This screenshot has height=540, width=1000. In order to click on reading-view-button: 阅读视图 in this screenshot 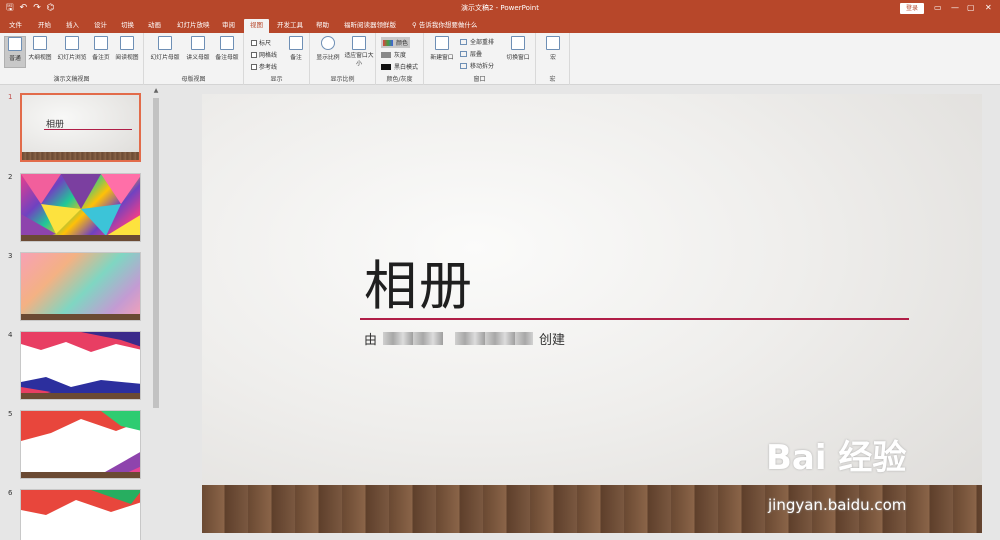, I will do `click(127, 48)`.